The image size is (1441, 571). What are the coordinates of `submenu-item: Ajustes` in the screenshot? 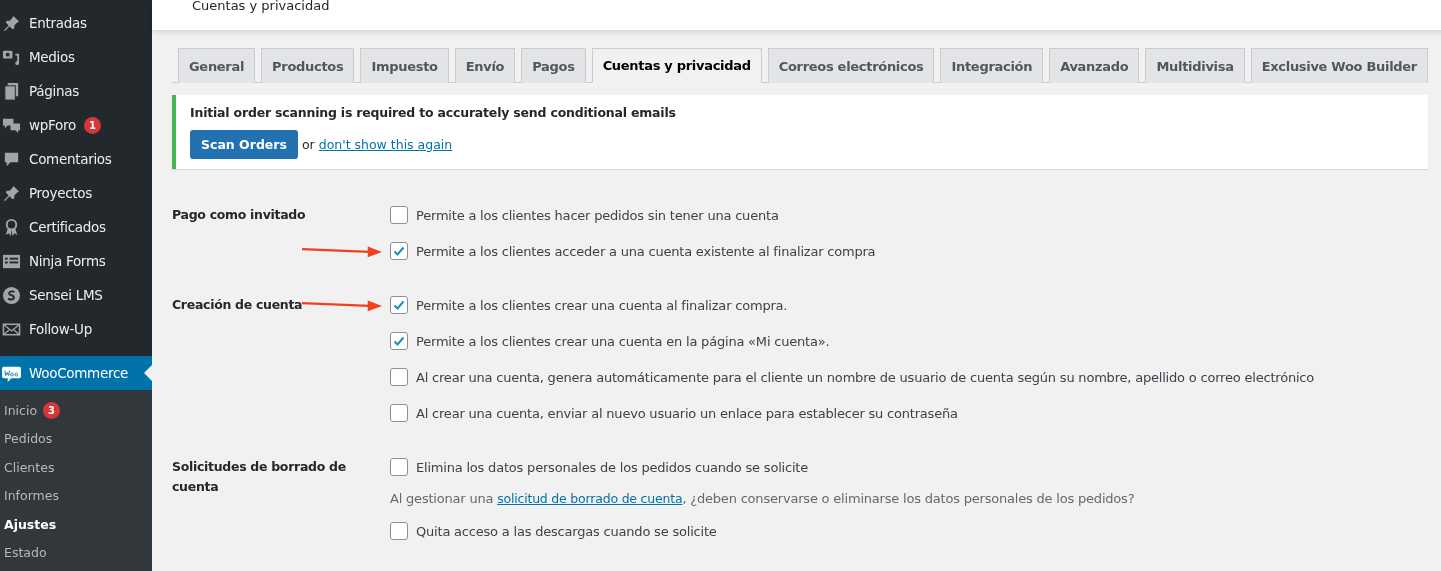 It's located at (76, 524).